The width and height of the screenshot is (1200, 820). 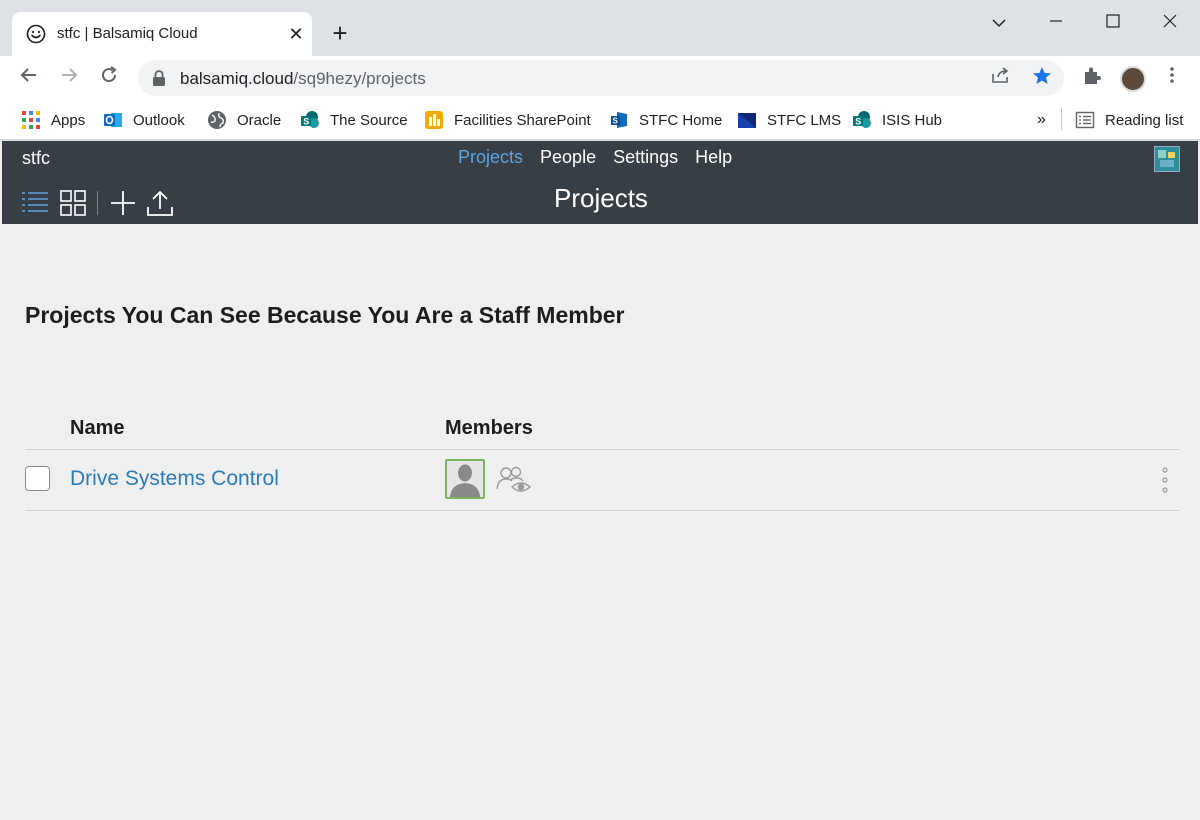 I want to click on bookmark-oracle: Oracle, so click(x=244, y=120).